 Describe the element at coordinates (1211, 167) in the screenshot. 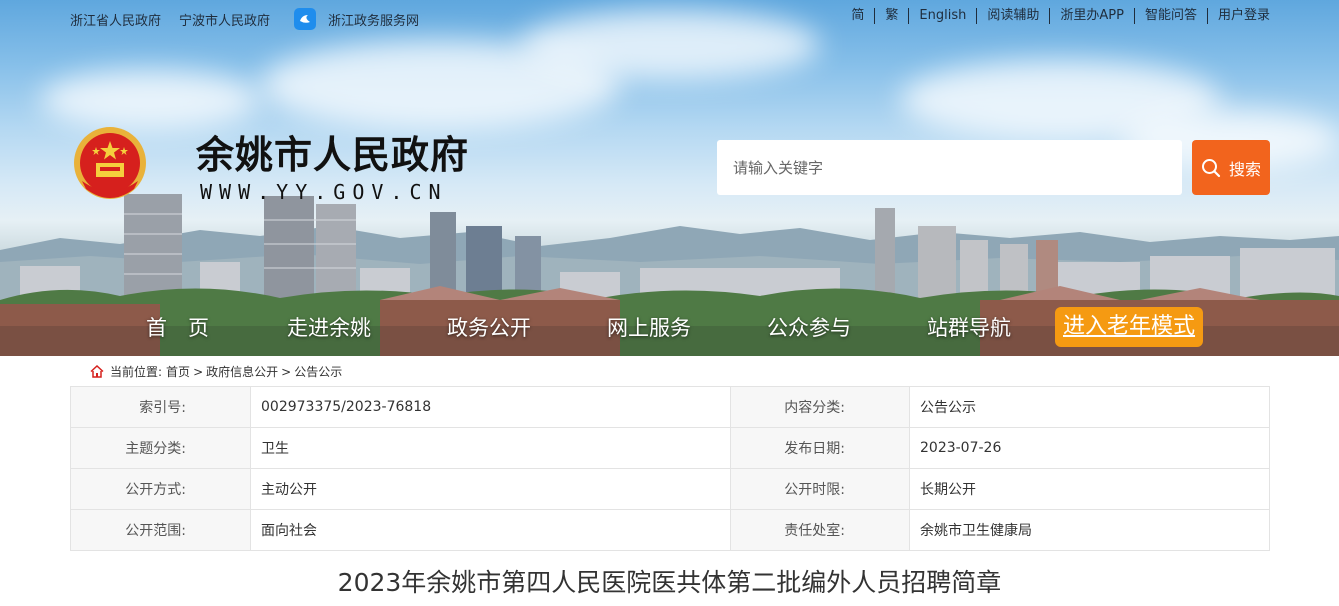

I see `search-icon` at that location.